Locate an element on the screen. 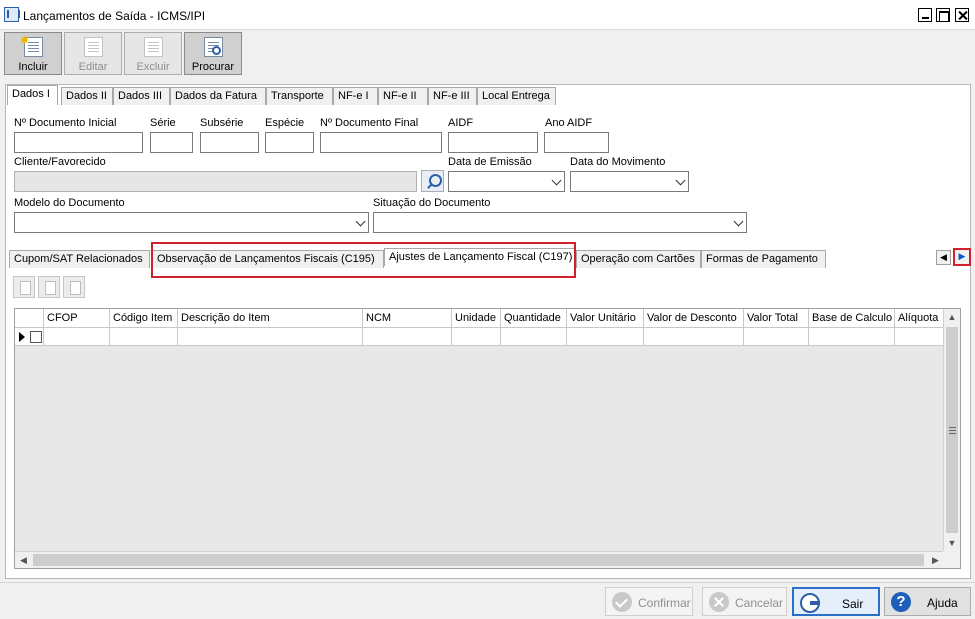 This screenshot has height=619, width=975. table-row is located at coordinates (479, 337).